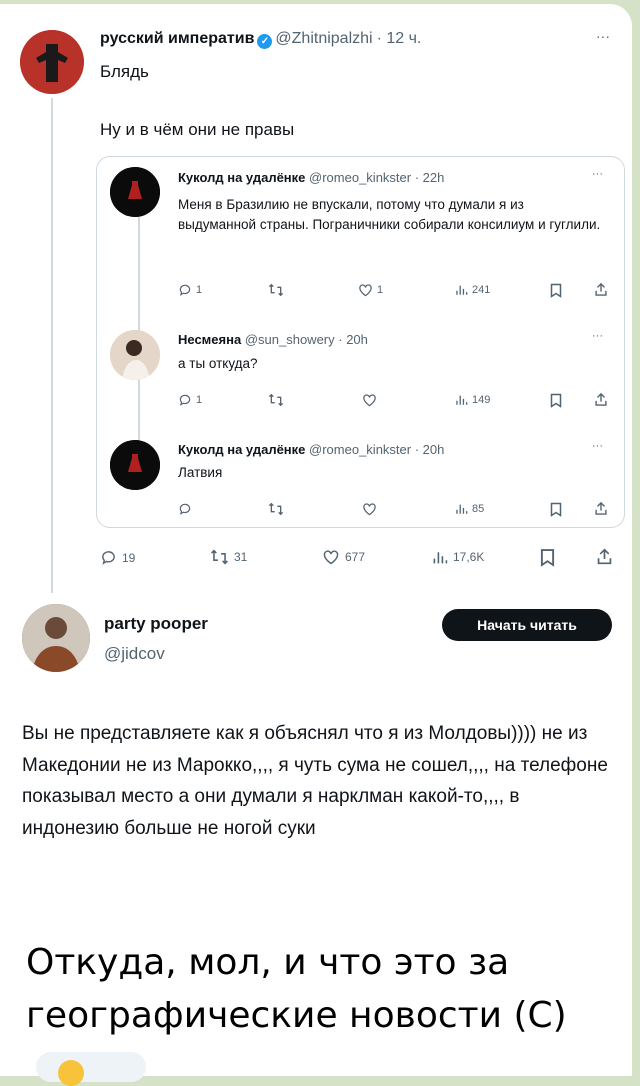 This screenshot has width=640, height=1086. Describe the element at coordinates (135, 355) in the screenshot. I see `avatar-nesmeyana` at that location.